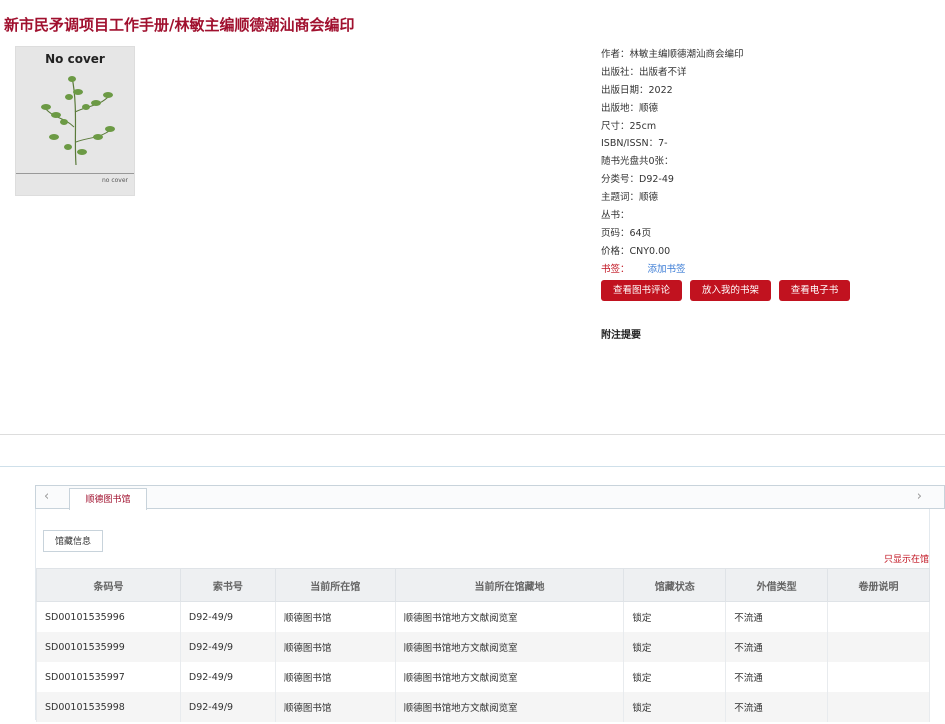 The height and width of the screenshot is (724, 945). Describe the element at coordinates (490, 497) in the screenshot. I see `library-tab-bar: ‹ 顺德图书馆 ›` at that location.